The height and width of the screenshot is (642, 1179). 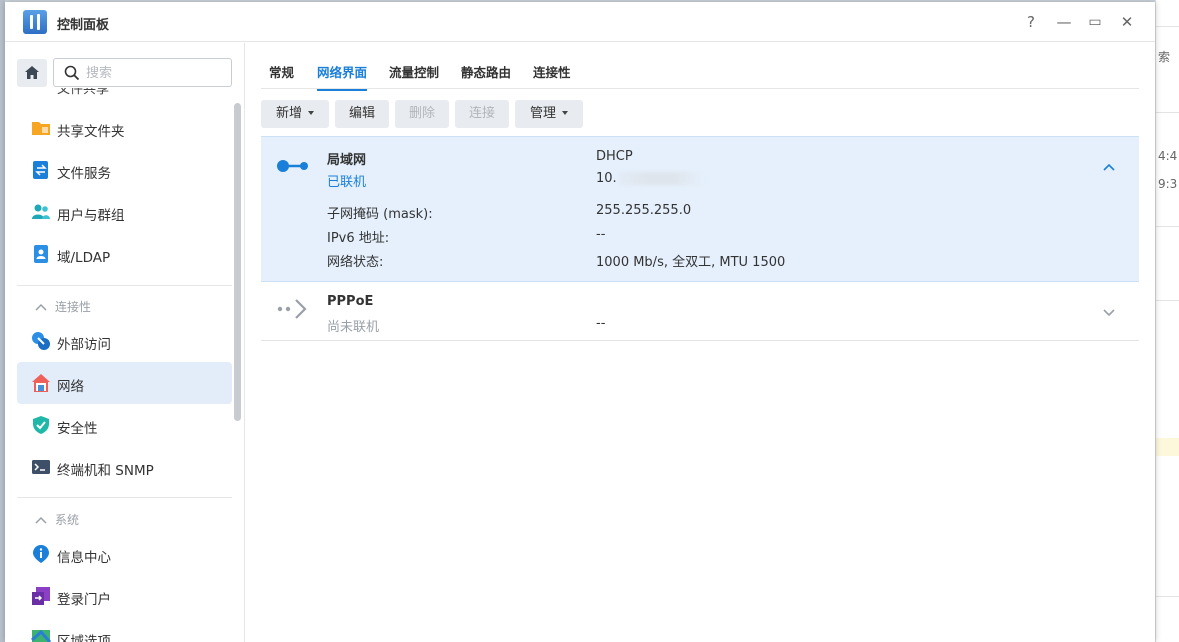 I want to click on home-icon, so click(x=32, y=72).